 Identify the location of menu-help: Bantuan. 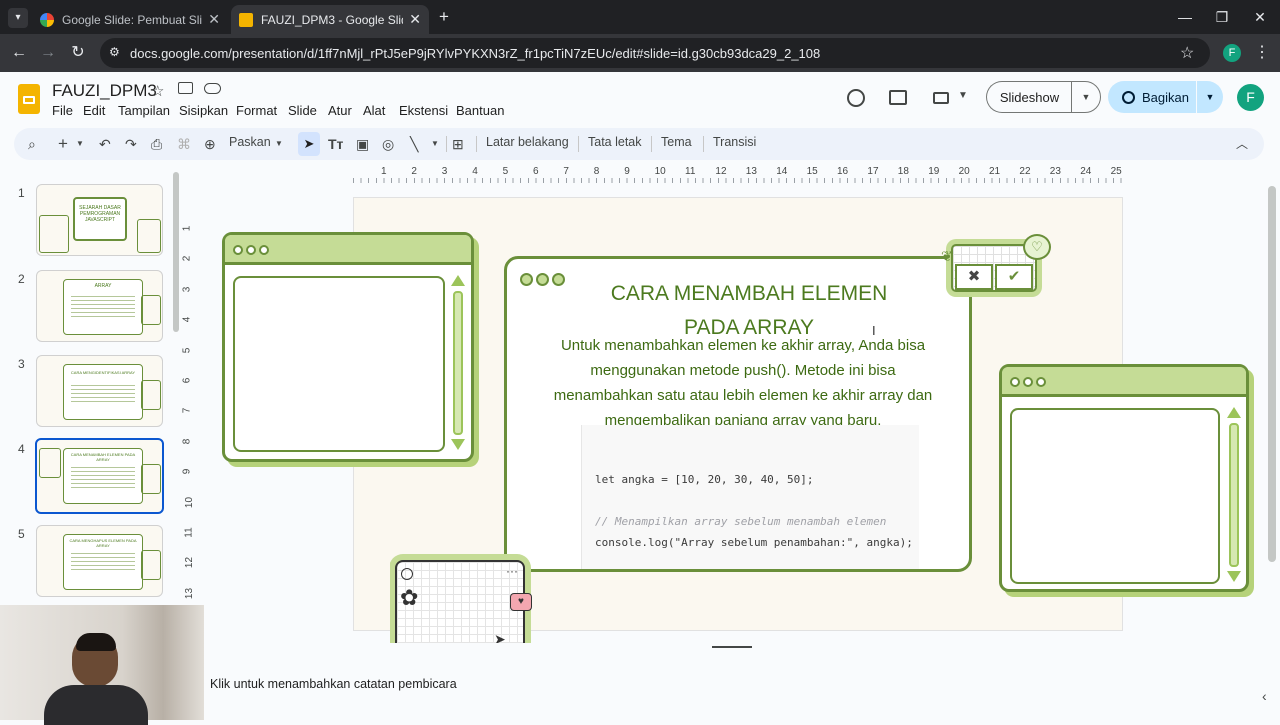
(480, 110).